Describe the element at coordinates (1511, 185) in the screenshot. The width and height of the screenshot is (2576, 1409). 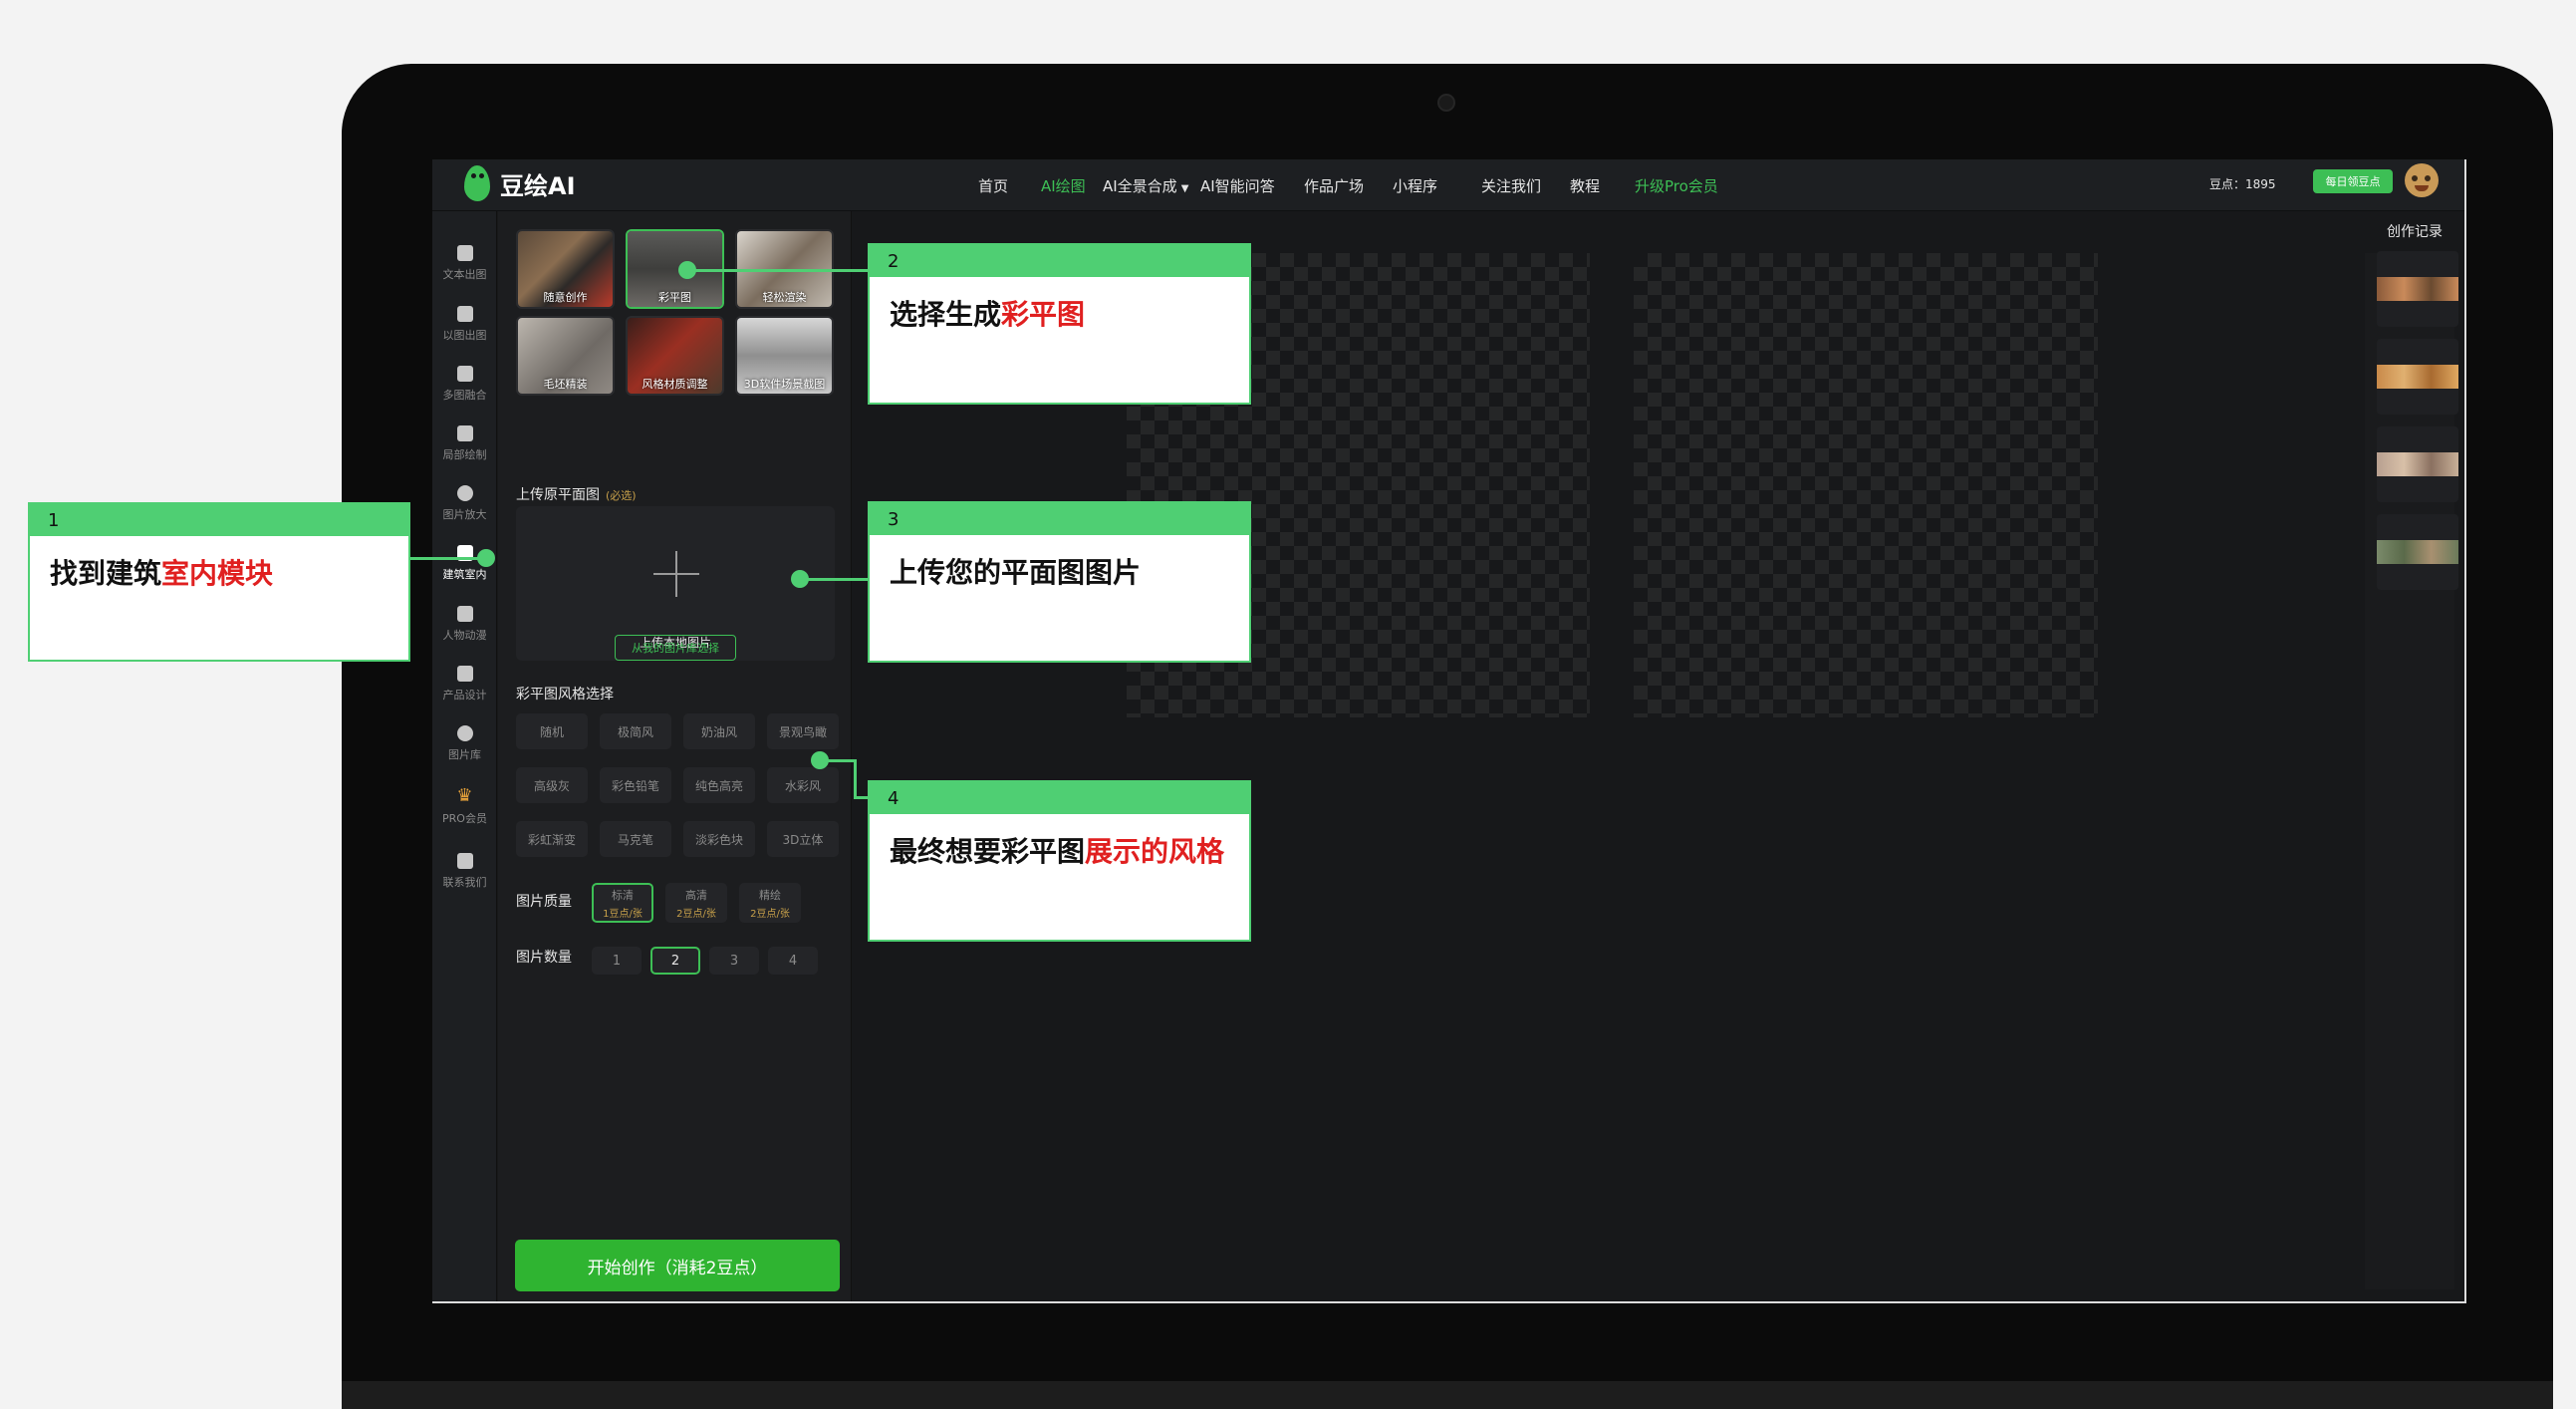
I see `nav-item-6: 关注我们` at that location.